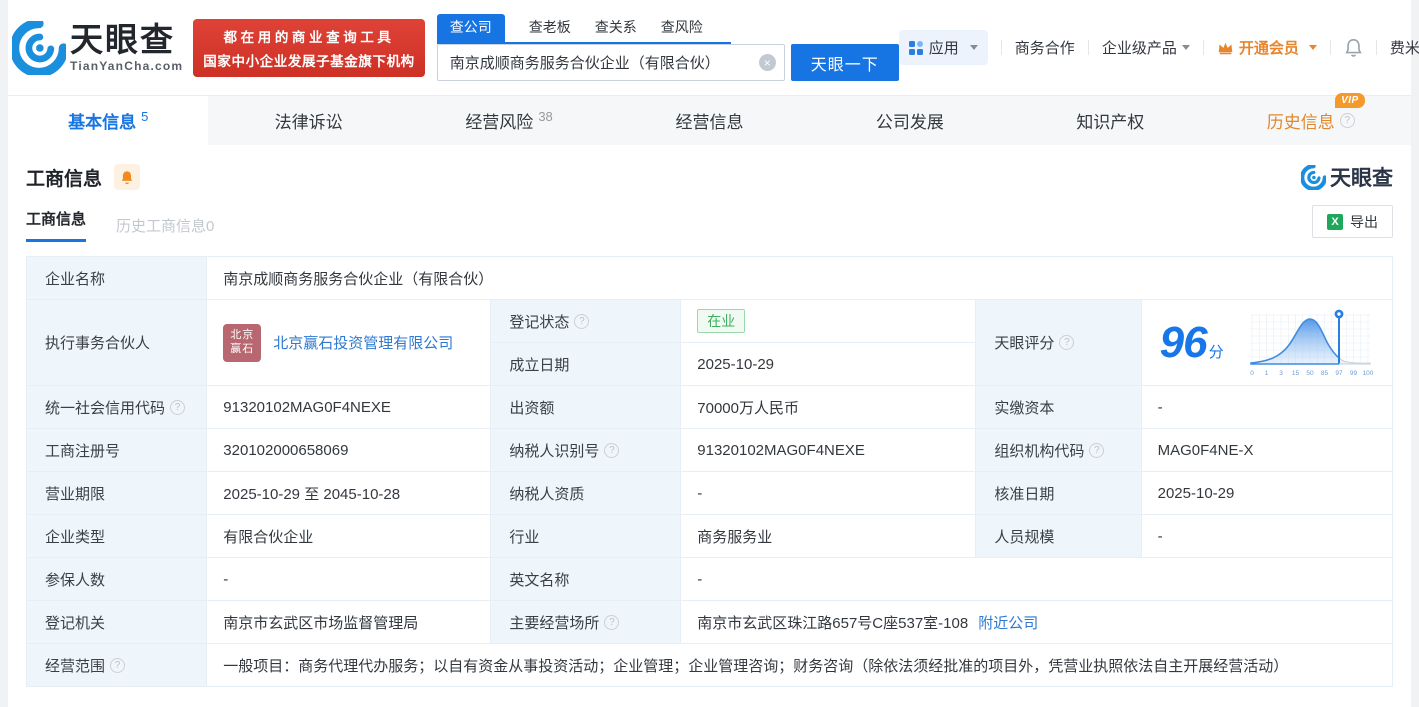 This screenshot has width=1419, height=707. I want to click on field-label: 经营范围, so click(116, 665).